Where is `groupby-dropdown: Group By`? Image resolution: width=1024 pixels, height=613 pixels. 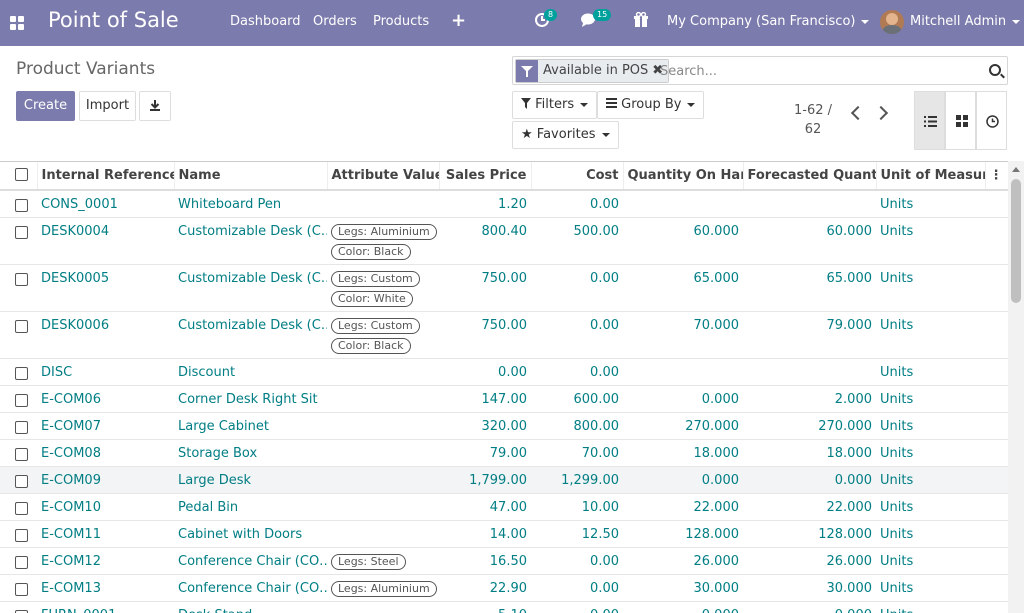
groupby-dropdown: Group By is located at coordinates (651, 105).